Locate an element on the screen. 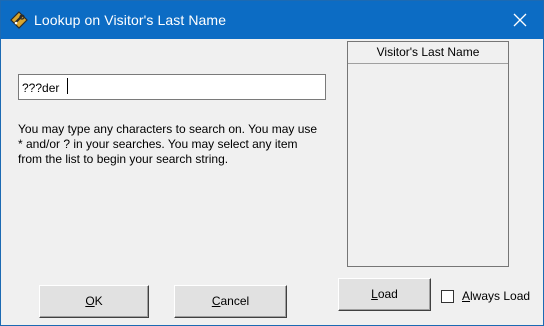 The image size is (544, 326). cancel-button: Cancel is located at coordinates (230, 301).